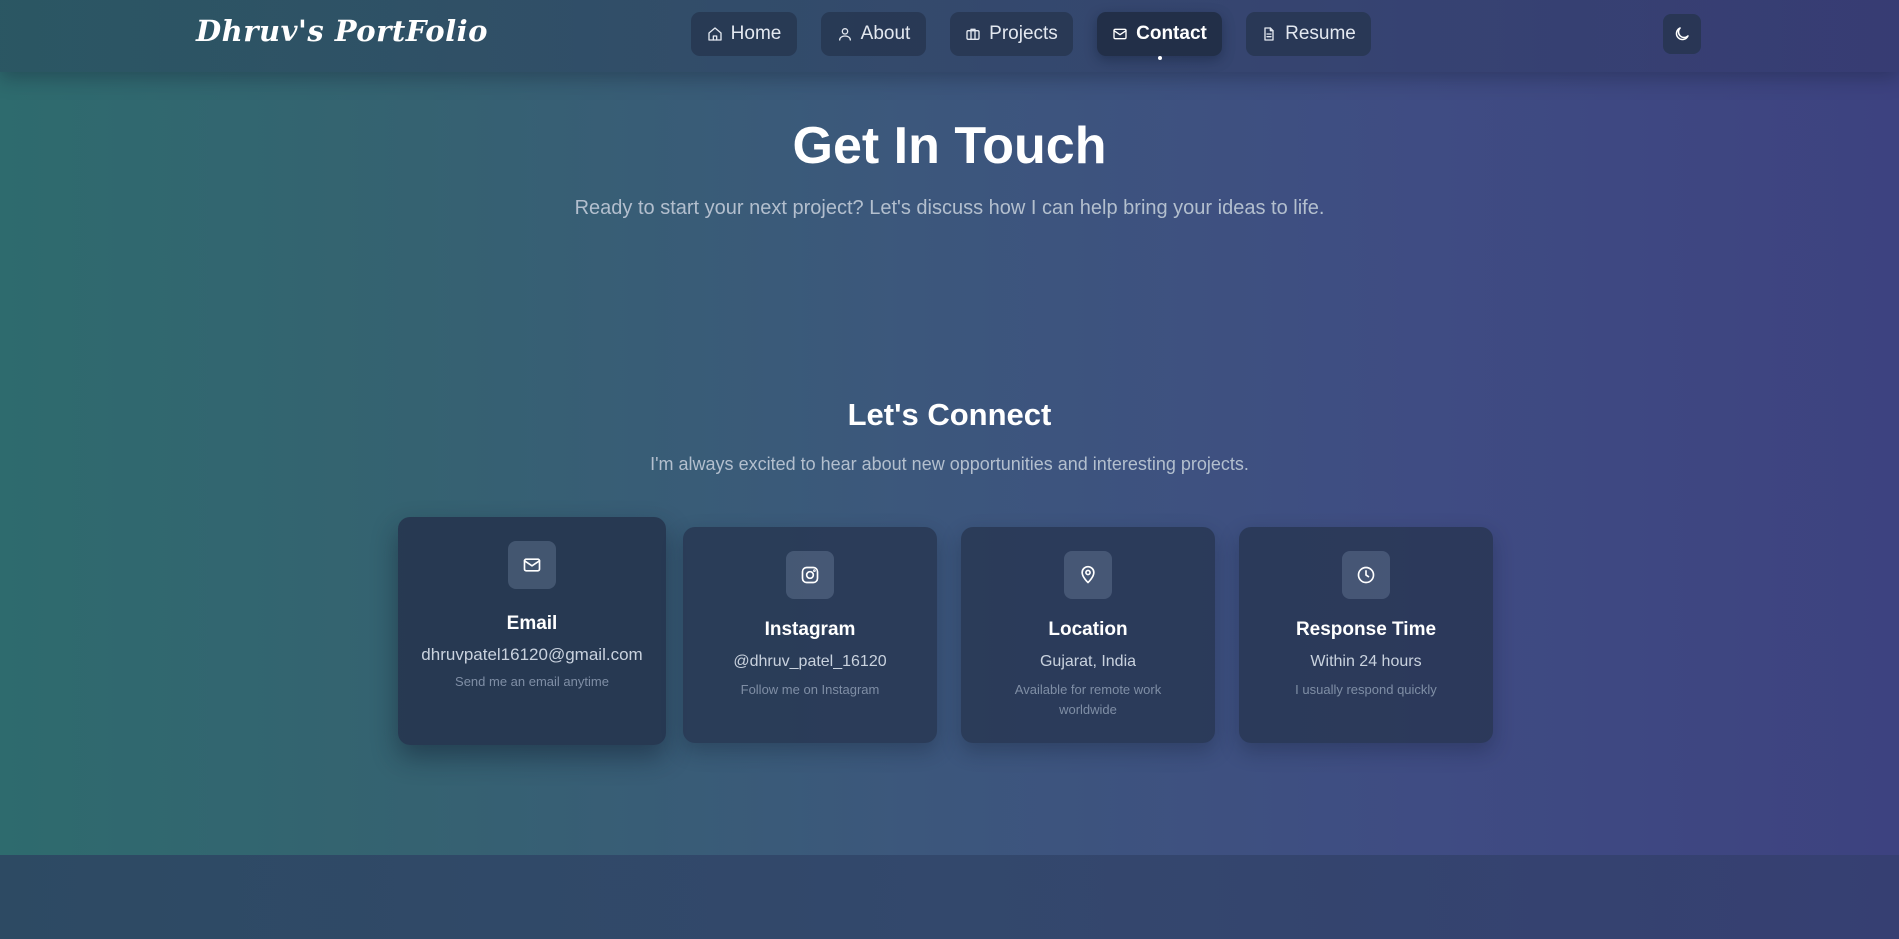  I want to click on card-title: Response Time, so click(1366, 629).